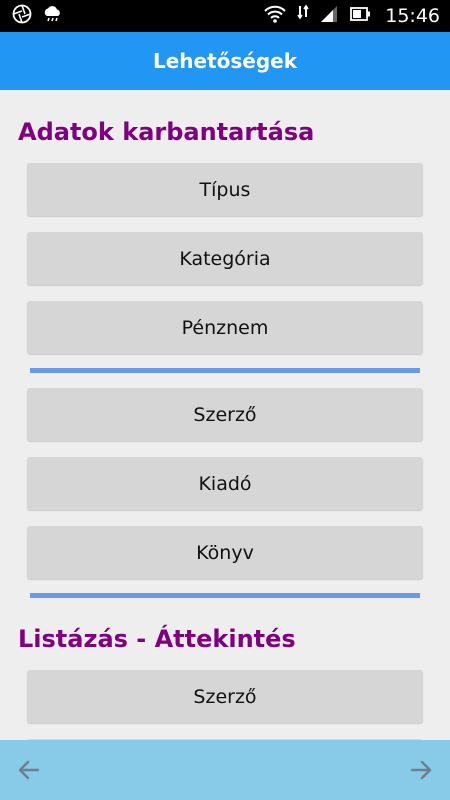 This screenshot has width=450, height=800. Describe the element at coordinates (225, 770) in the screenshot. I see `bottom-nav-bar` at that location.